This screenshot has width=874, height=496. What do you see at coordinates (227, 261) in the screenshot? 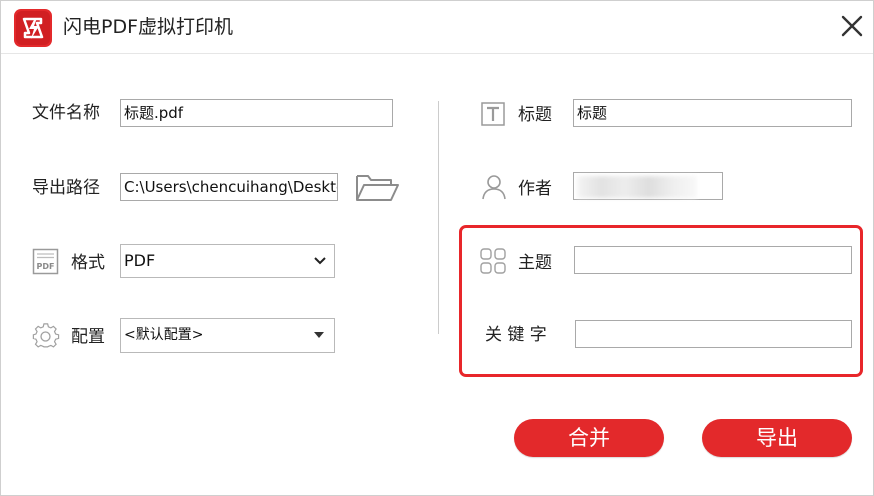
I see `format-select: PDF` at bounding box center [227, 261].